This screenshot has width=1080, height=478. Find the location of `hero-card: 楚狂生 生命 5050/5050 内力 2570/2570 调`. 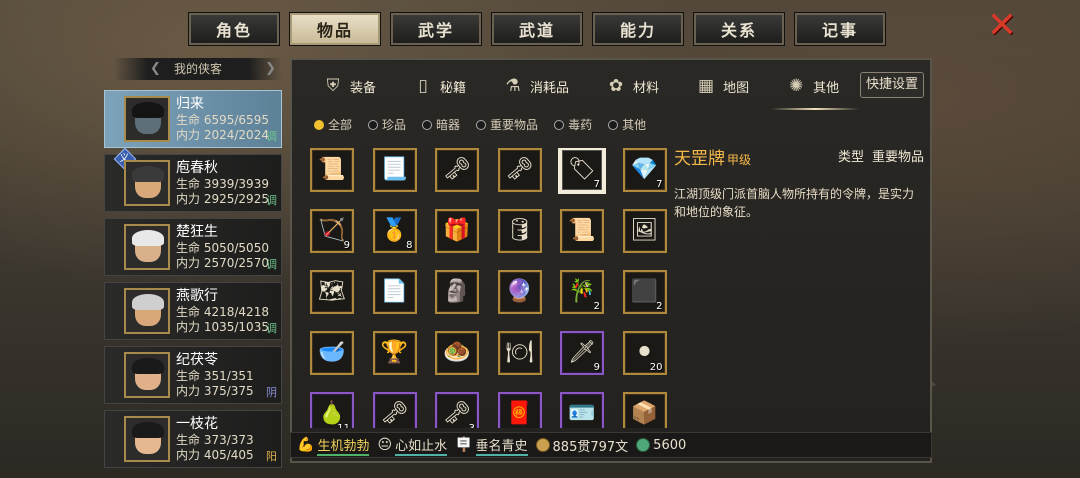

hero-card: 楚狂生 生命 5050/5050 内力 2570/2570 调 is located at coordinates (193, 247).